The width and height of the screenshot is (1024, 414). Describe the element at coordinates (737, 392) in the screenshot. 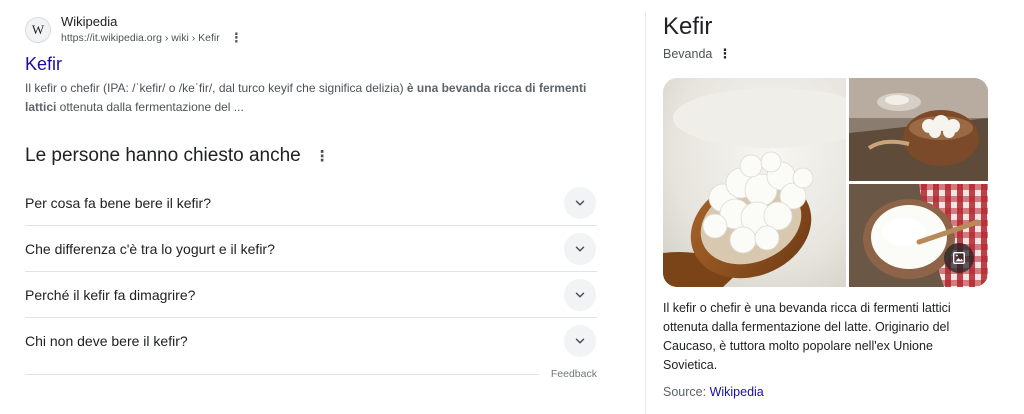

I see `kp-source-link: Wikipedia` at that location.